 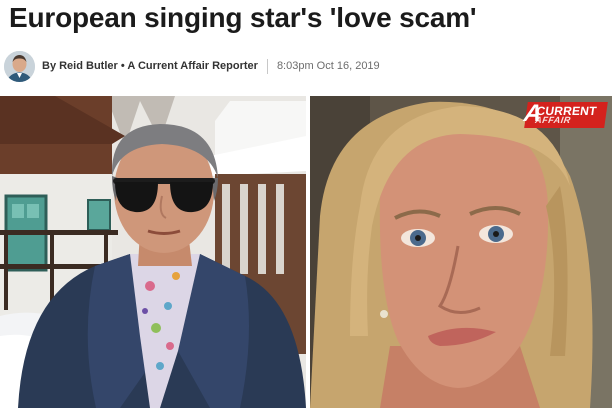 What do you see at coordinates (328, 66) in the screenshot?
I see `publish-timestamp: 8:03pm Oct 16, 2019` at bounding box center [328, 66].